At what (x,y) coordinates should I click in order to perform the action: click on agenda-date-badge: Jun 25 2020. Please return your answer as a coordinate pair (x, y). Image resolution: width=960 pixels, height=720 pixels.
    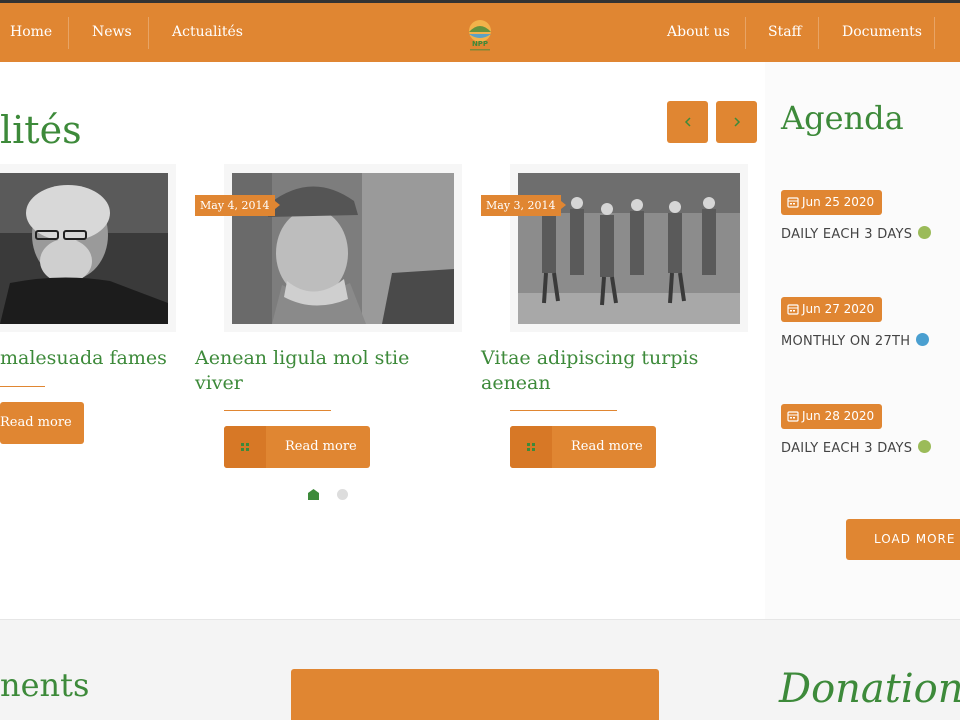
    Looking at the image, I should click on (832, 202).